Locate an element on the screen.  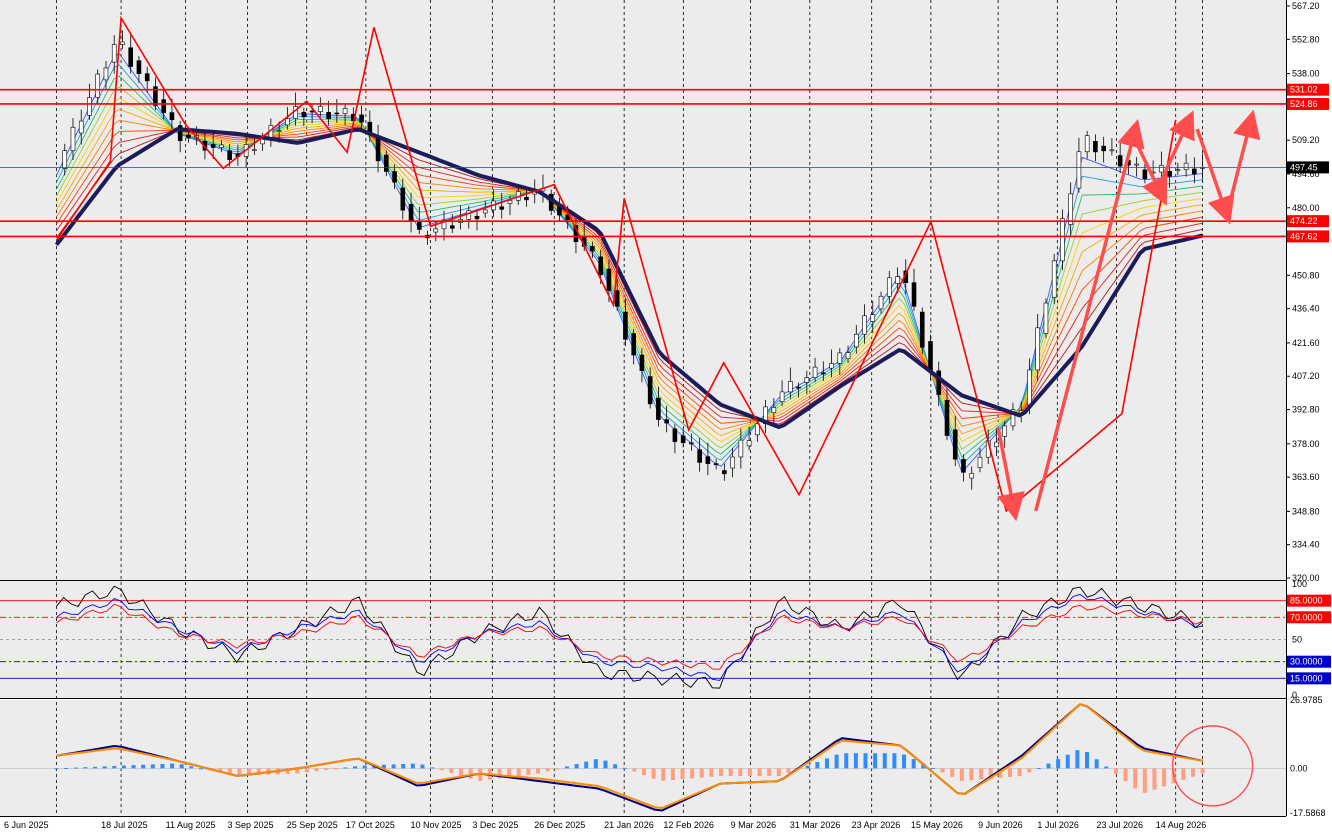
time-axis-label: 11 Aug 2025 is located at coordinates (191, 825).